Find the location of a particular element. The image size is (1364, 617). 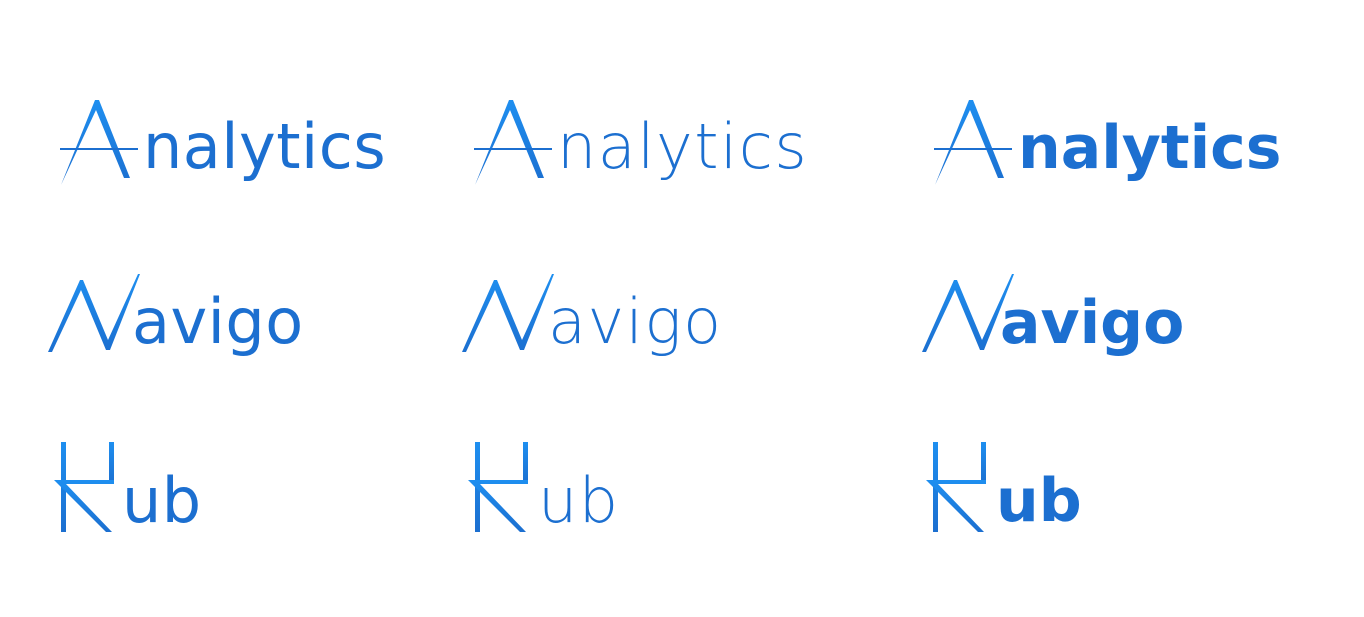

analytics-logo-light: nalytics is located at coordinates (647, 153).